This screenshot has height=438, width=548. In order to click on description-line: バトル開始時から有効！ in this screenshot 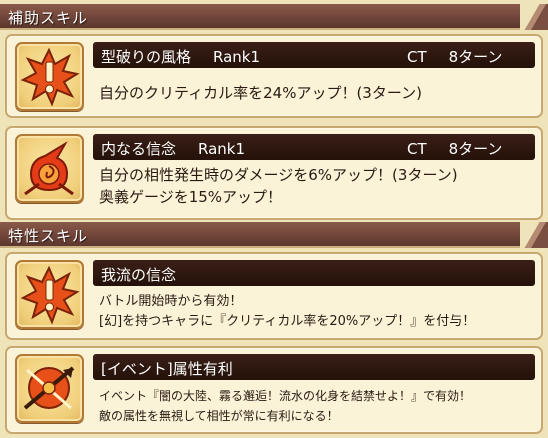, I will do `click(171, 301)`.